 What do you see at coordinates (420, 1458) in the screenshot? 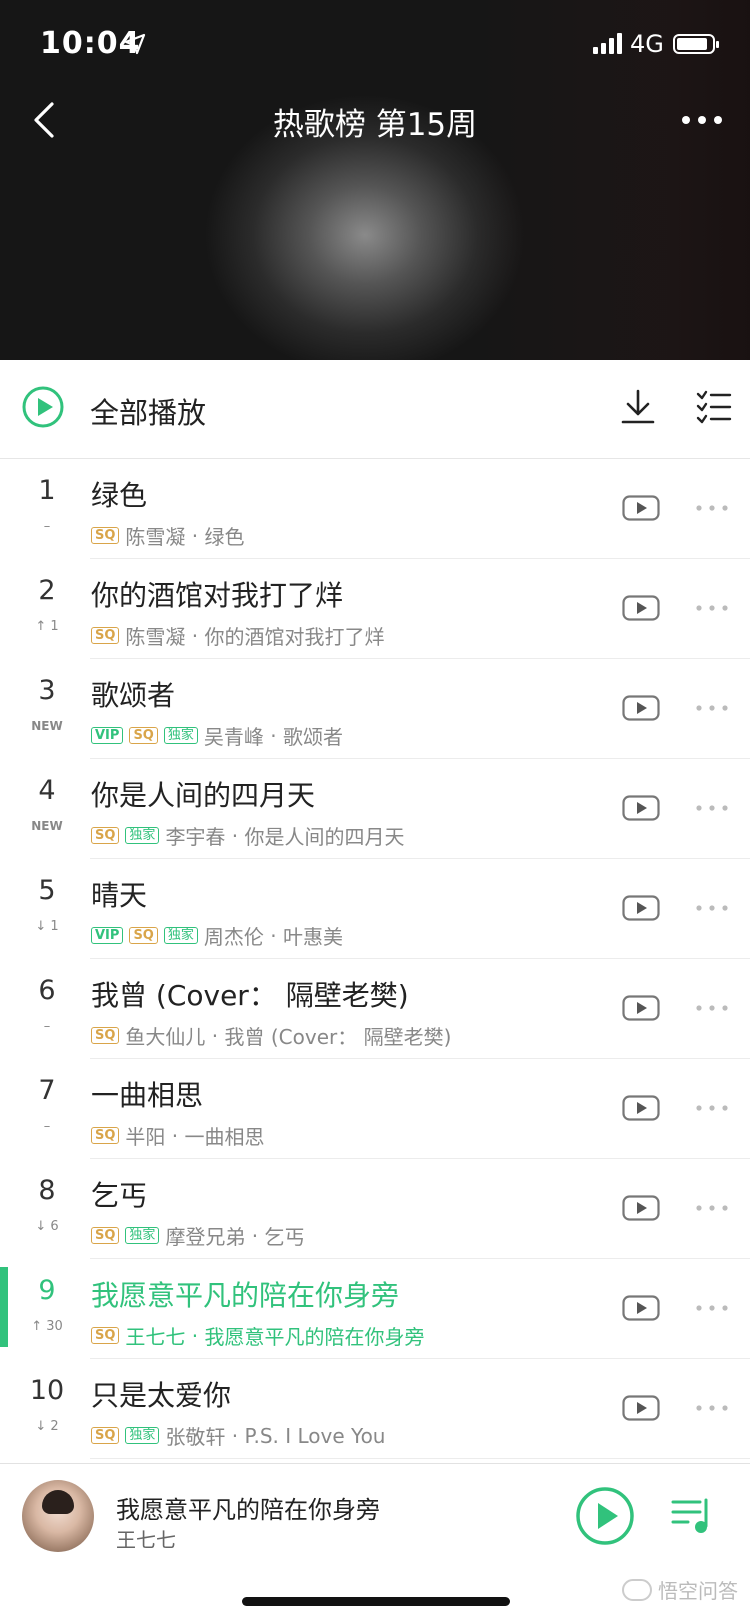
I see `row-divider` at bounding box center [420, 1458].